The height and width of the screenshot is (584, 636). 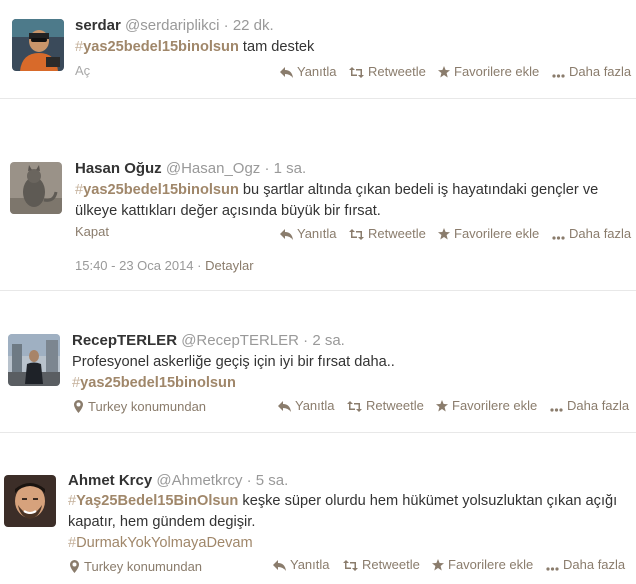 What do you see at coordinates (134, 265) in the screenshot?
I see `tweet-timestamp: 15:40 - 23 Oca 2014` at bounding box center [134, 265].